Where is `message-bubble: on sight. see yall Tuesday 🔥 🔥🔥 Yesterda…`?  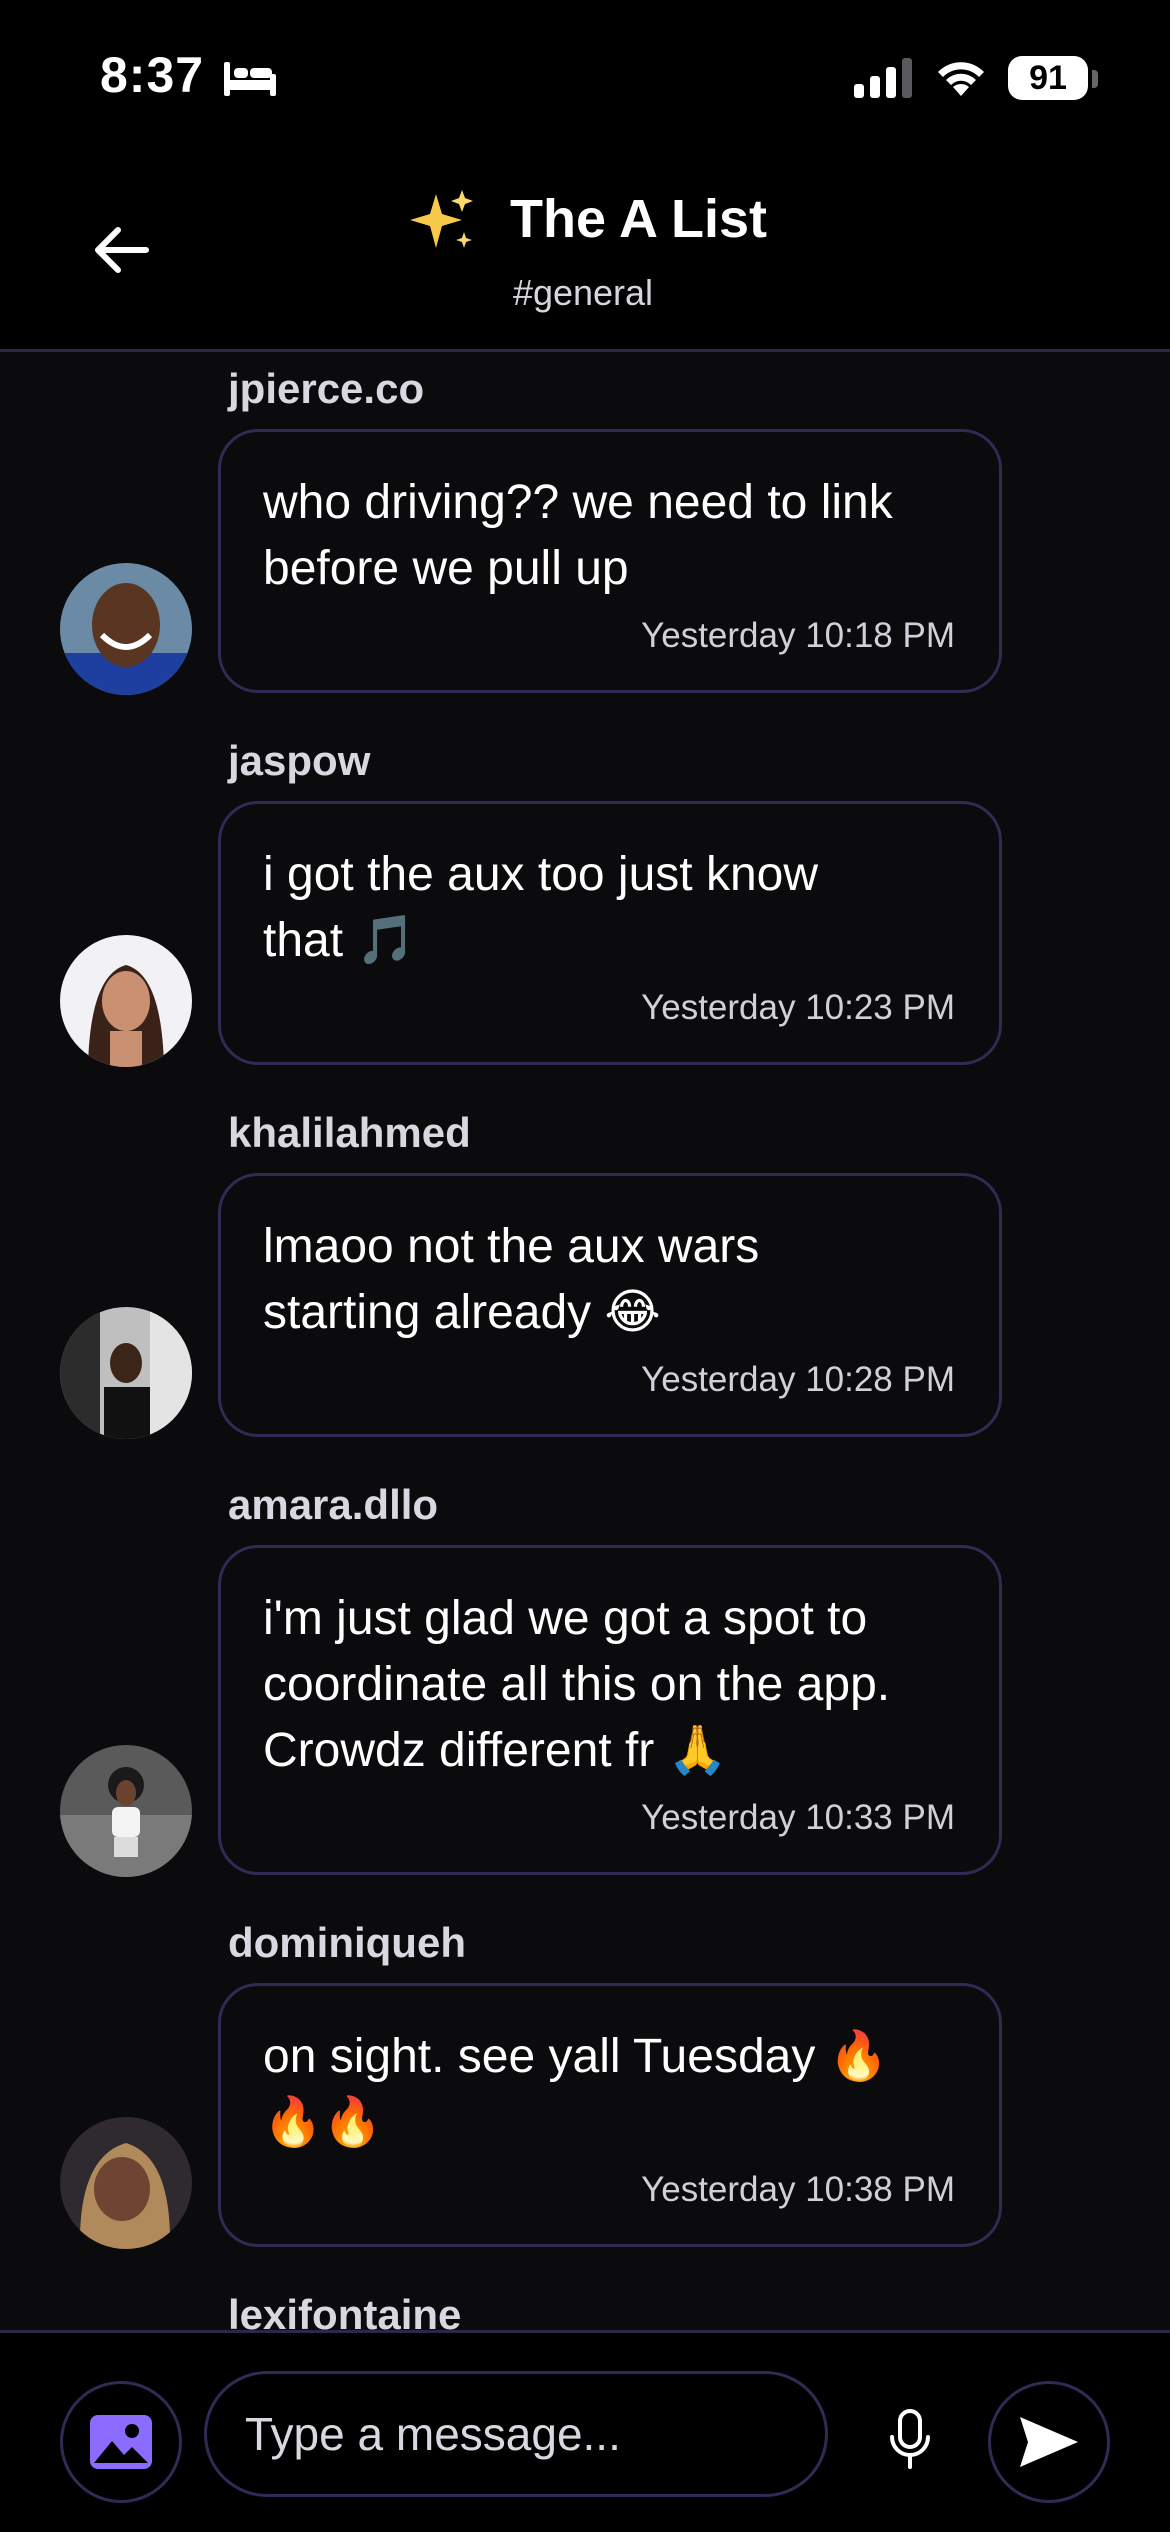
message-bubble: on sight. see yall Tuesday 🔥 🔥🔥 Yesterda… is located at coordinates (610, 2115).